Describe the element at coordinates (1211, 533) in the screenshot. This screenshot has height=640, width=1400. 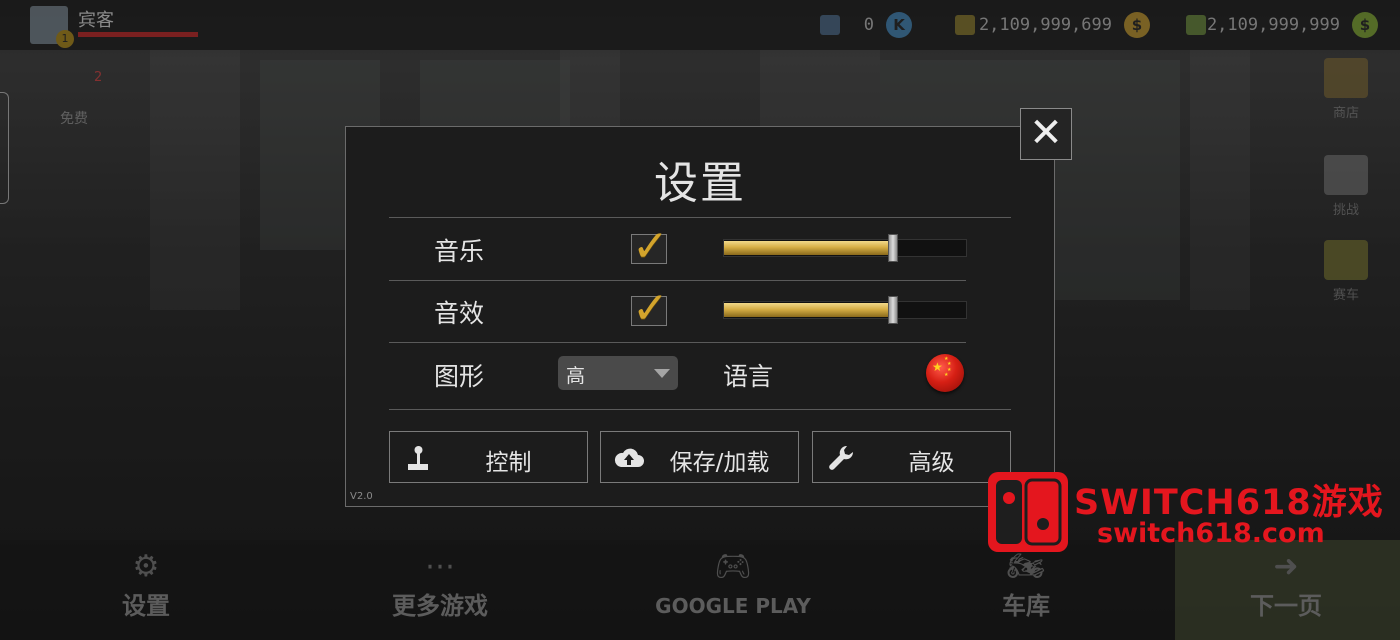
I see `watermark-line2: switch618.com` at that location.